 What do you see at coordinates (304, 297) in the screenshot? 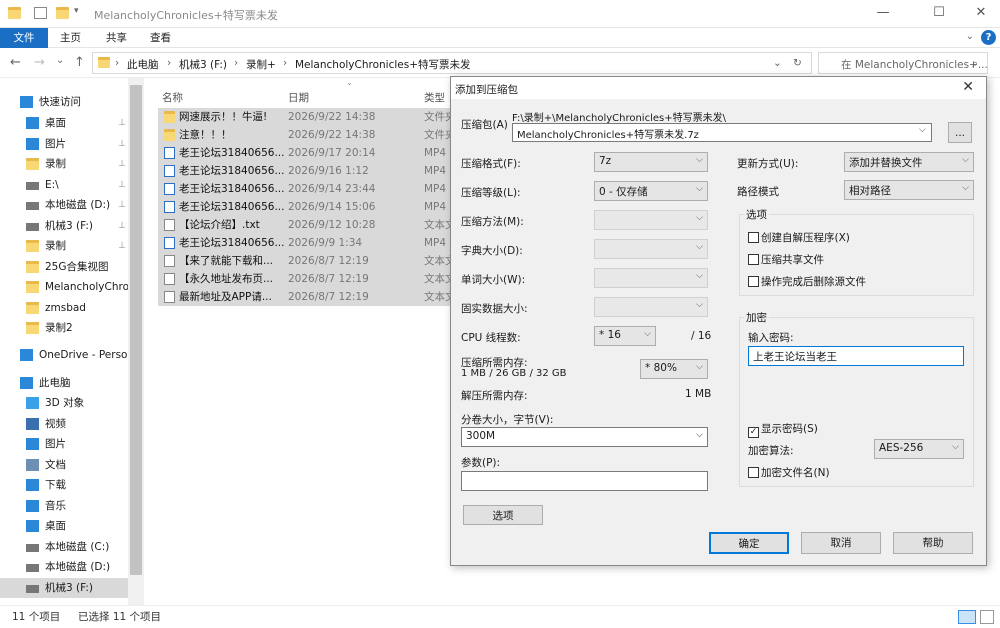
I see `file-row: 最新地址及APP请... 2026/8/7 12:19 文本文` at bounding box center [304, 297].